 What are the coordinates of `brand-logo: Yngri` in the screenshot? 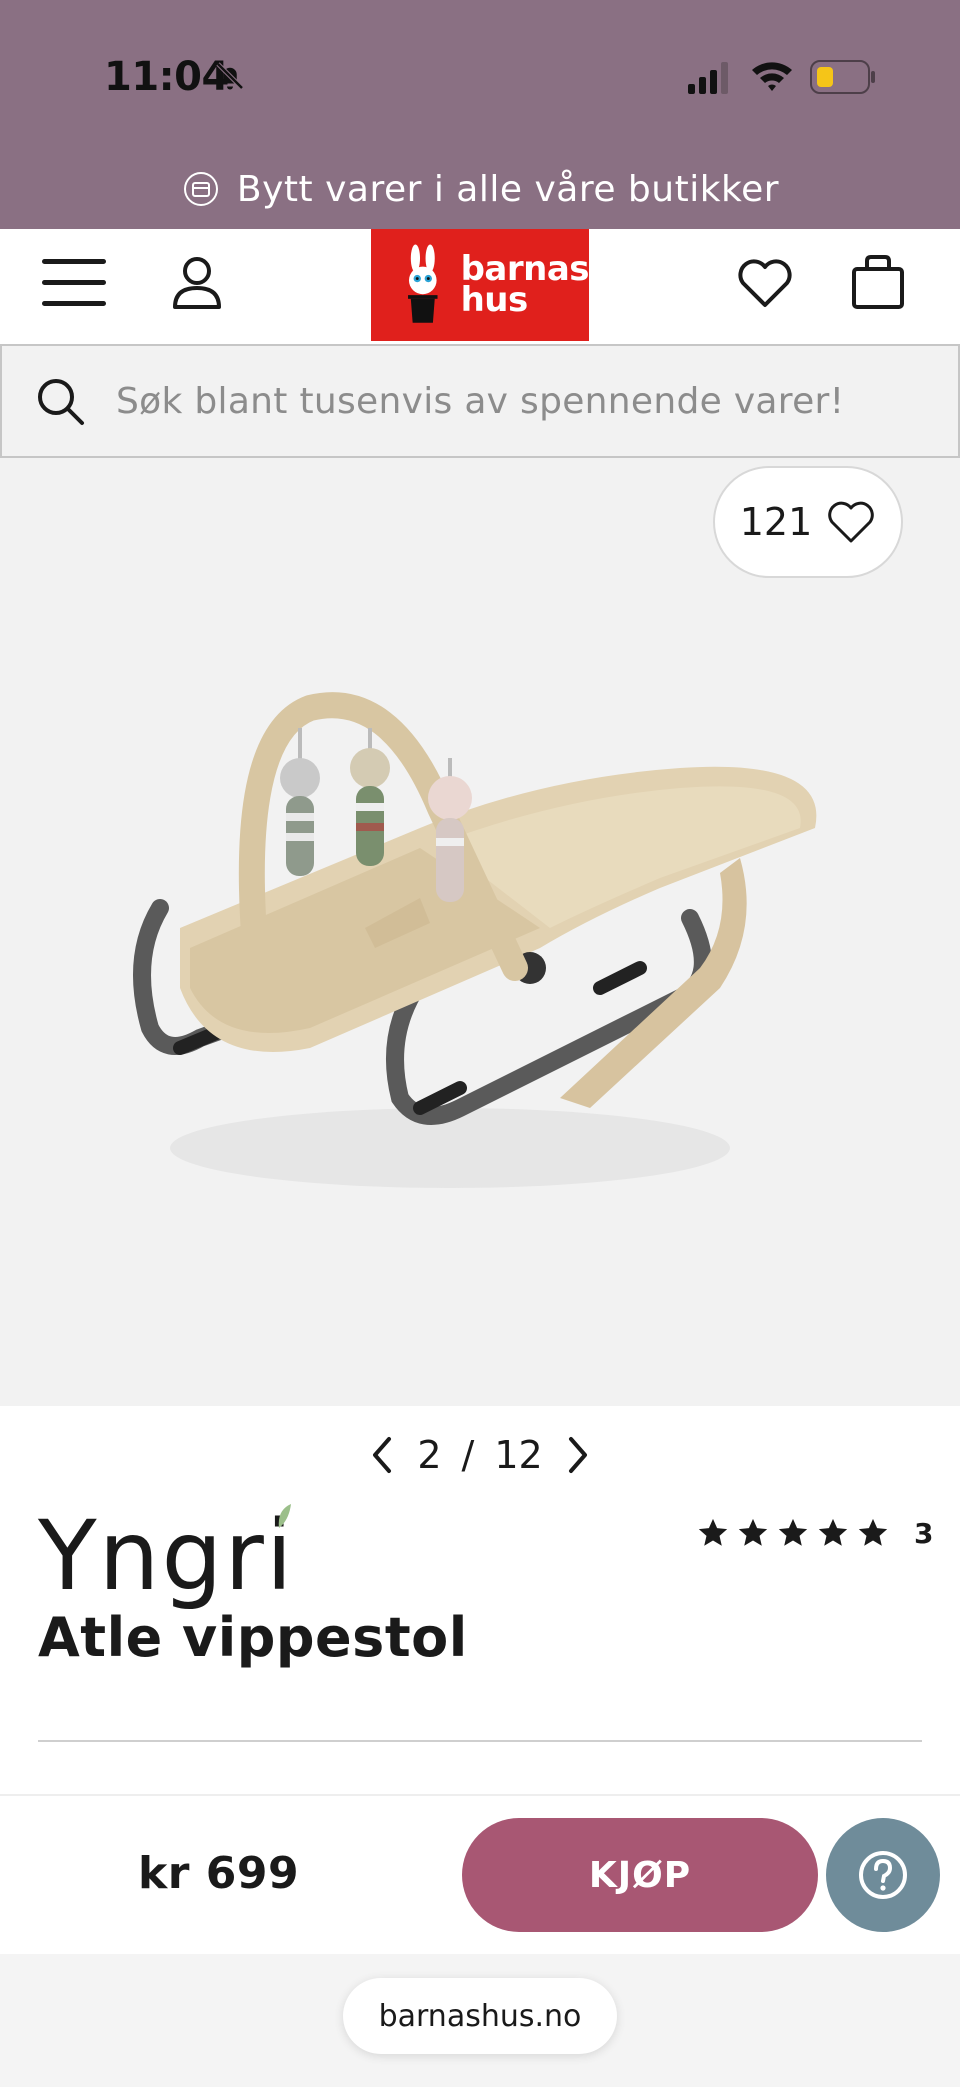 It's located at (166, 1556).